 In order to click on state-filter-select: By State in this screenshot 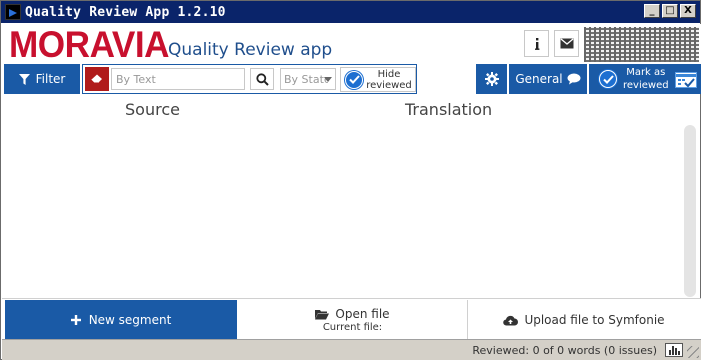, I will do `click(308, 79)`.